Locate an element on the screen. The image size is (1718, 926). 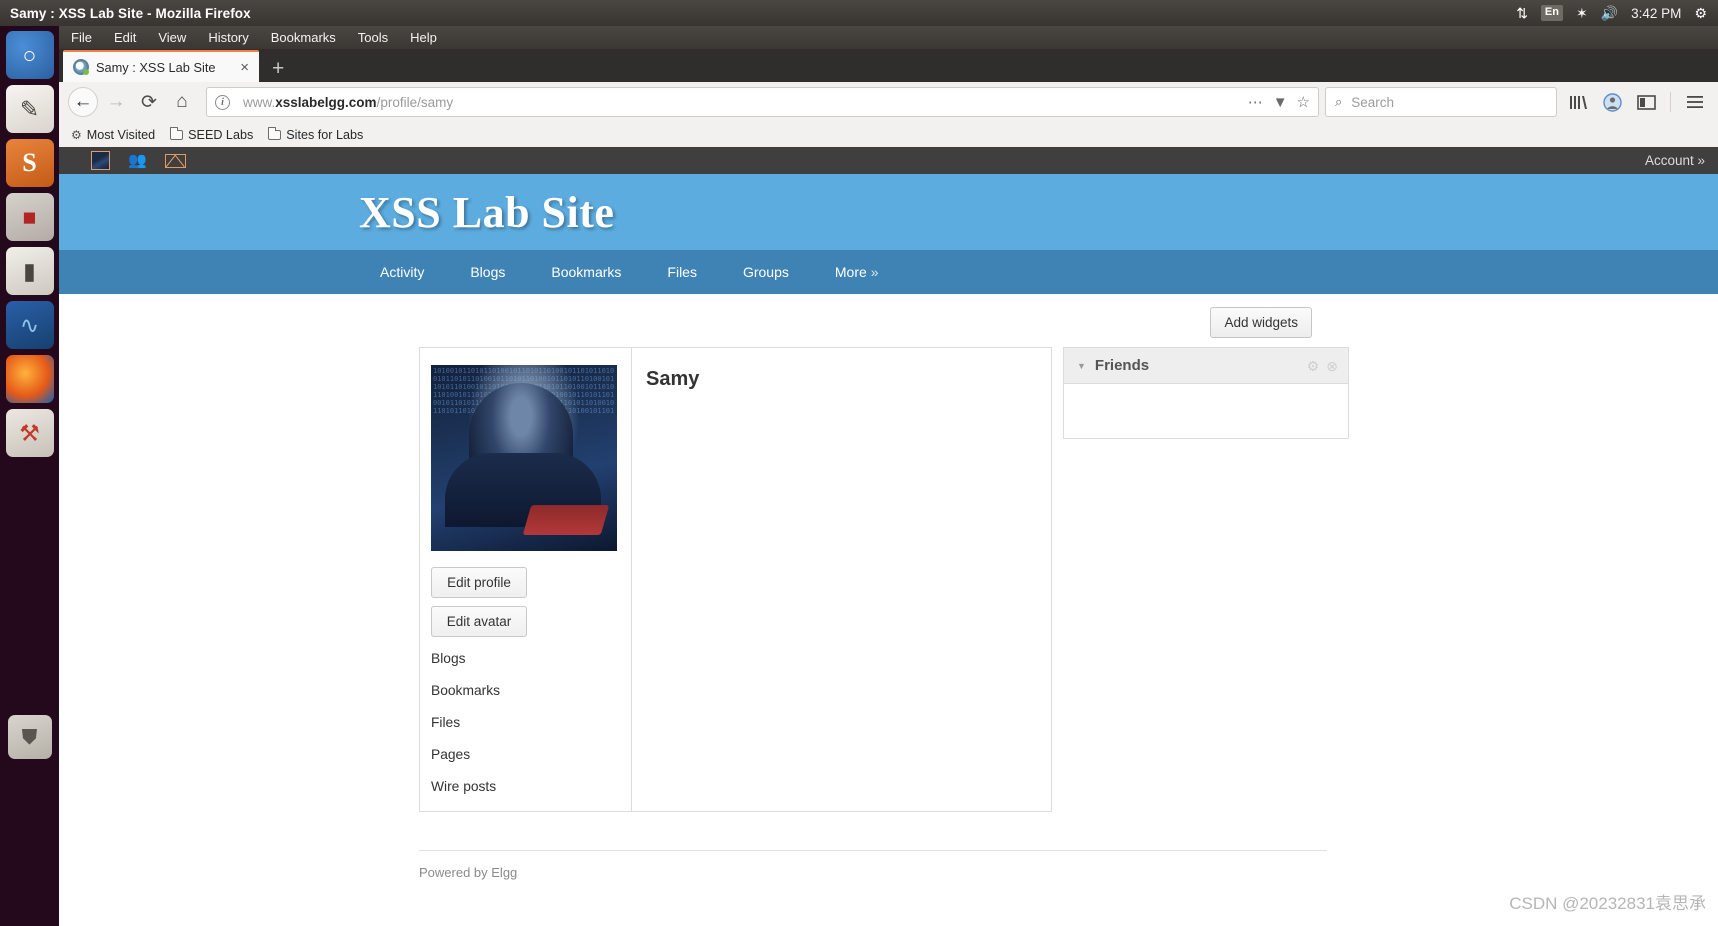
launcher-item-software-center: ■ is located at coordinates (29, 217).